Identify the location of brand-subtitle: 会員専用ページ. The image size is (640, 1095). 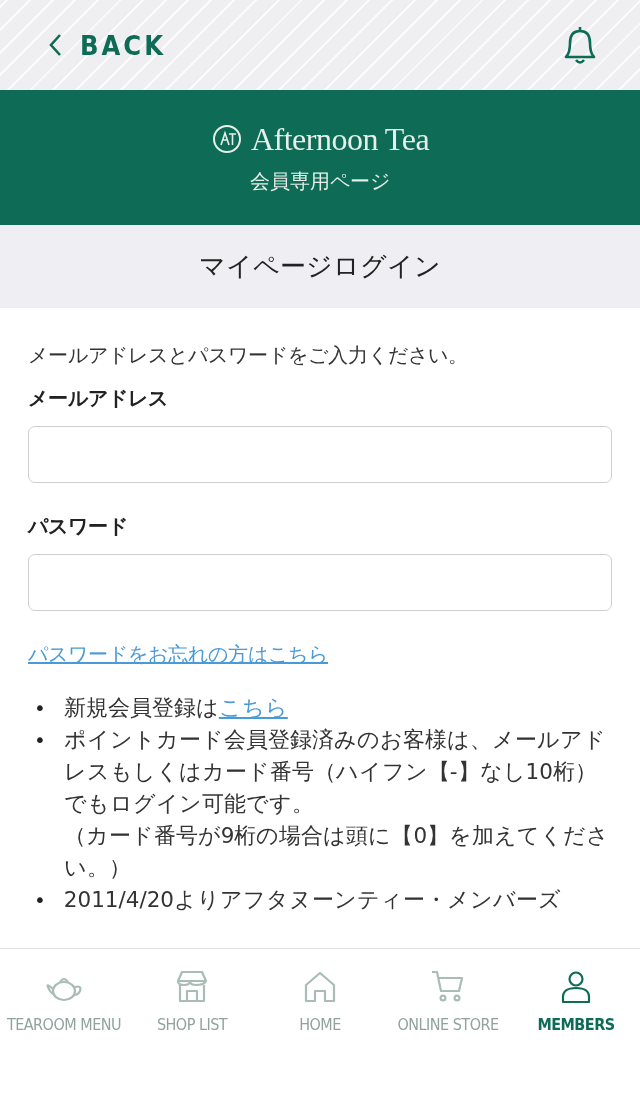
(320, 181).